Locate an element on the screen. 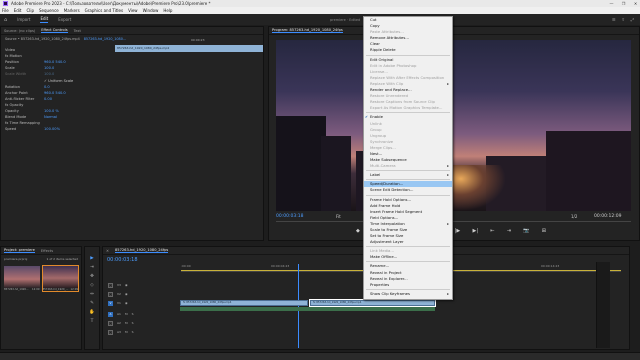 The height and width of the screenshot is (360, 640). effect-property-value: 0.00 is located at coordinates (48, 99).